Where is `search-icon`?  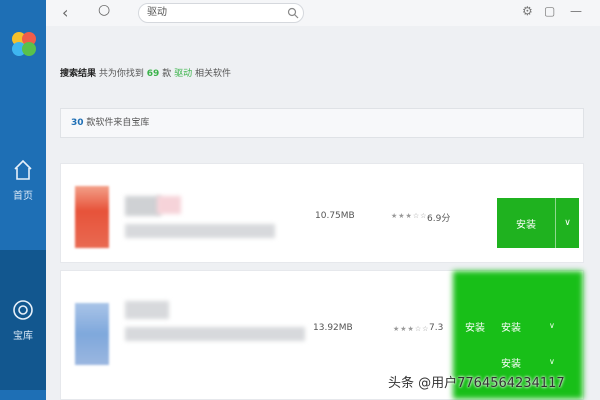
search-icon is located at coordinates (293, 13).